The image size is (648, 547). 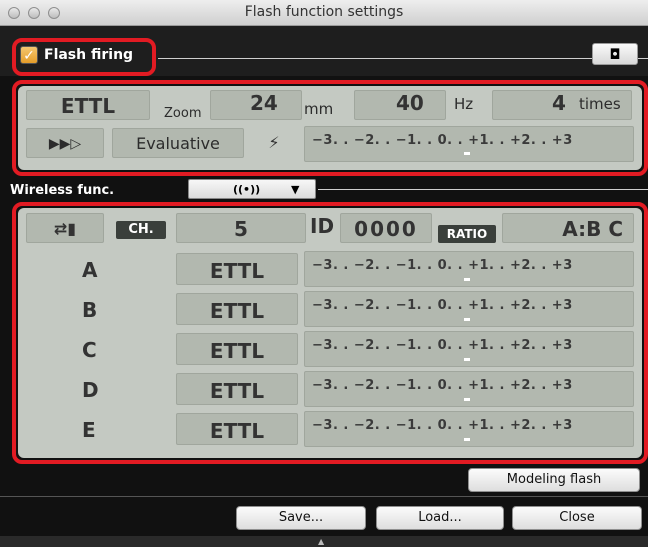 I want to click on ratio-badge: RATIO, so click(x=467, y=234).